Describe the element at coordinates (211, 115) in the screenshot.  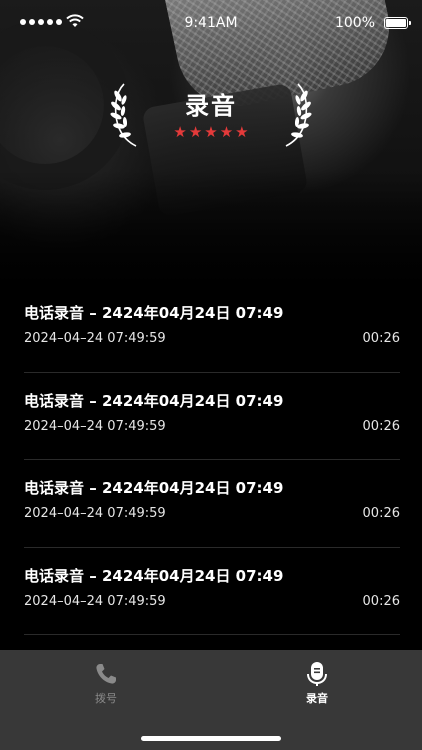
I see `title-badge: 录音 ★ ★ ★ ★ ★` at that location.